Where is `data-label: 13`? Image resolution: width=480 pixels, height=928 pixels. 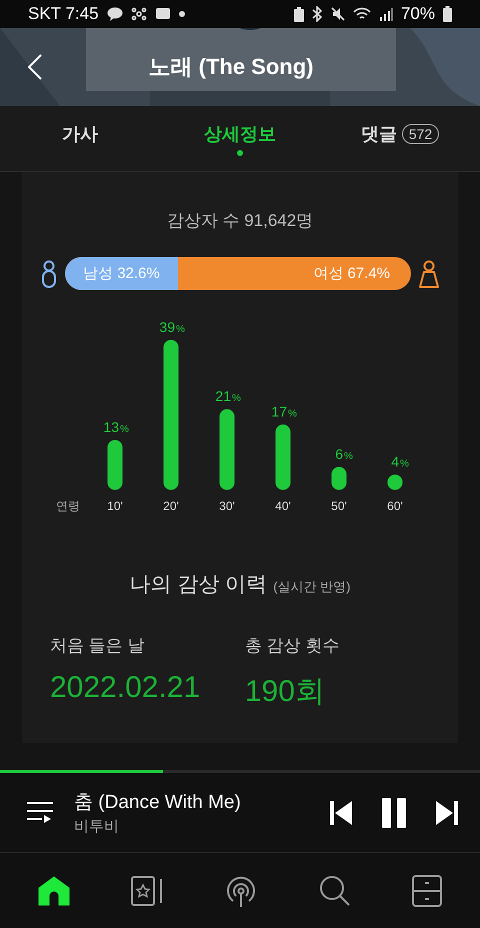
data-label: 13 is located at coordinates (111, 426).